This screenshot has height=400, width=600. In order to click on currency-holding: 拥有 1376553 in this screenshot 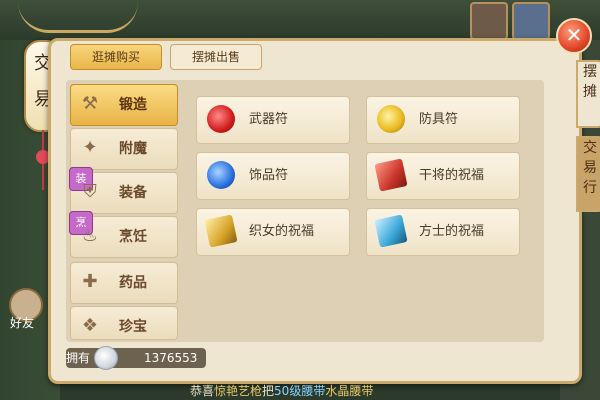, I will do `click(136, 358)`.